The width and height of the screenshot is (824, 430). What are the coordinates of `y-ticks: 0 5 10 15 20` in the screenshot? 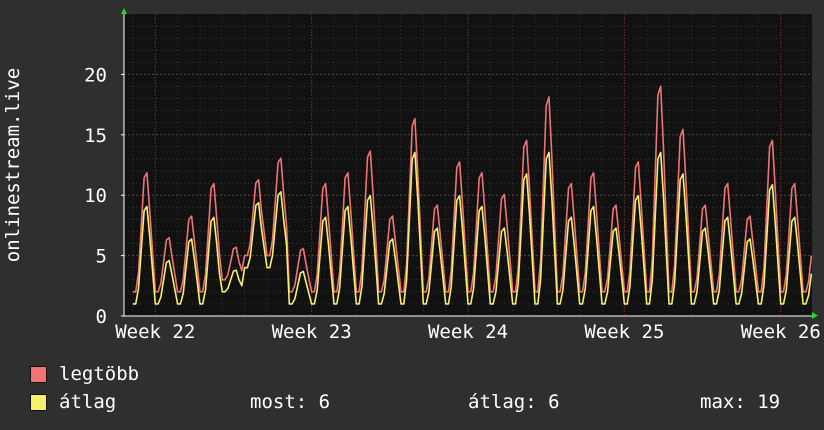 It's located at (104, 196).